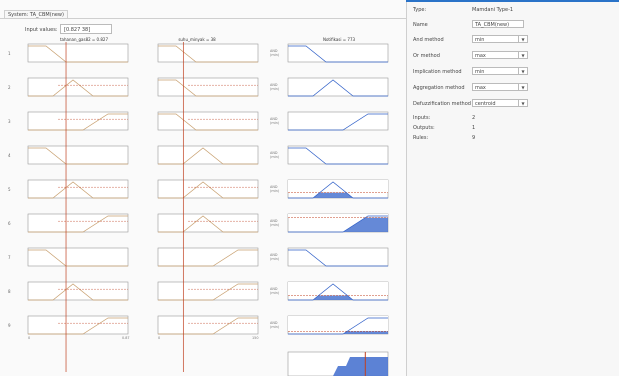  Describe the element at coordinates (439, 88) in the screenshot. I see `aggregation-method-label: Aggregation method` at that location.